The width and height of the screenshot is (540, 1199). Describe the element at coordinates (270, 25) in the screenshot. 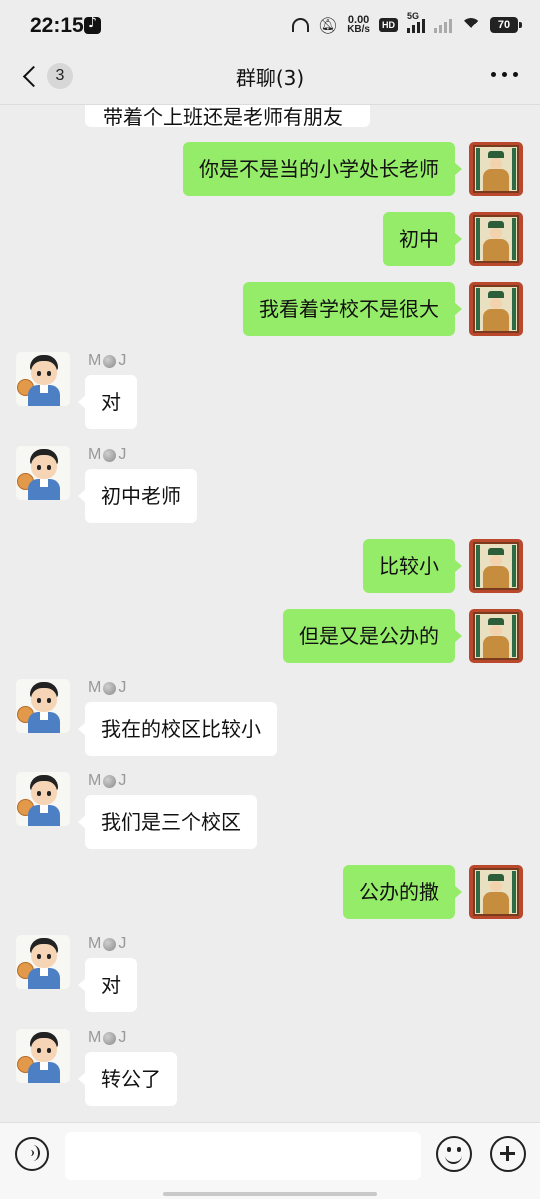

I see `status-bar: 22:15 🔕︎ 0.00 KB/s HD 5G 70` at that location.